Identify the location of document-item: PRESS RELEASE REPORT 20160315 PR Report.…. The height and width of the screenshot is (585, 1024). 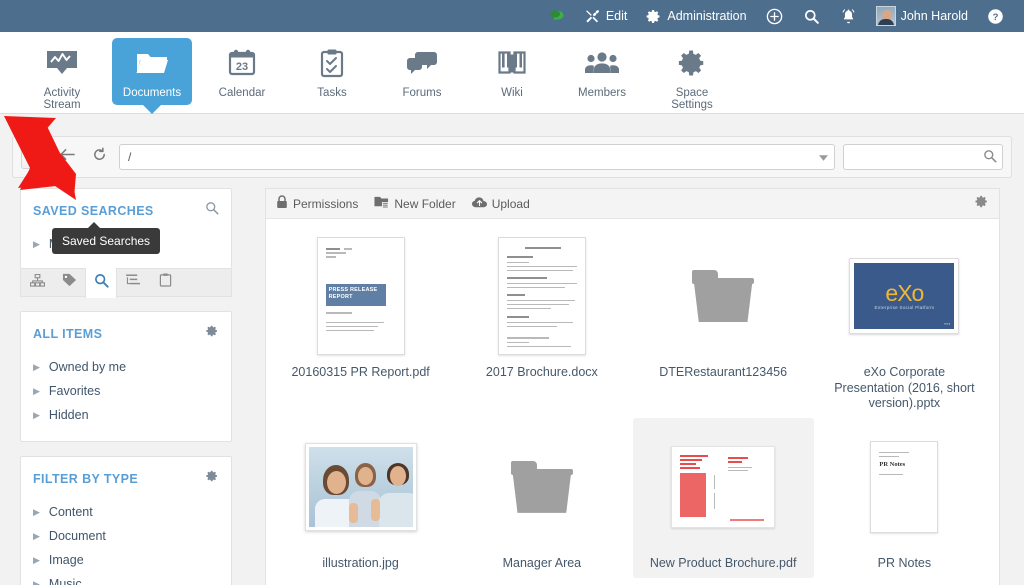
(360, 322).